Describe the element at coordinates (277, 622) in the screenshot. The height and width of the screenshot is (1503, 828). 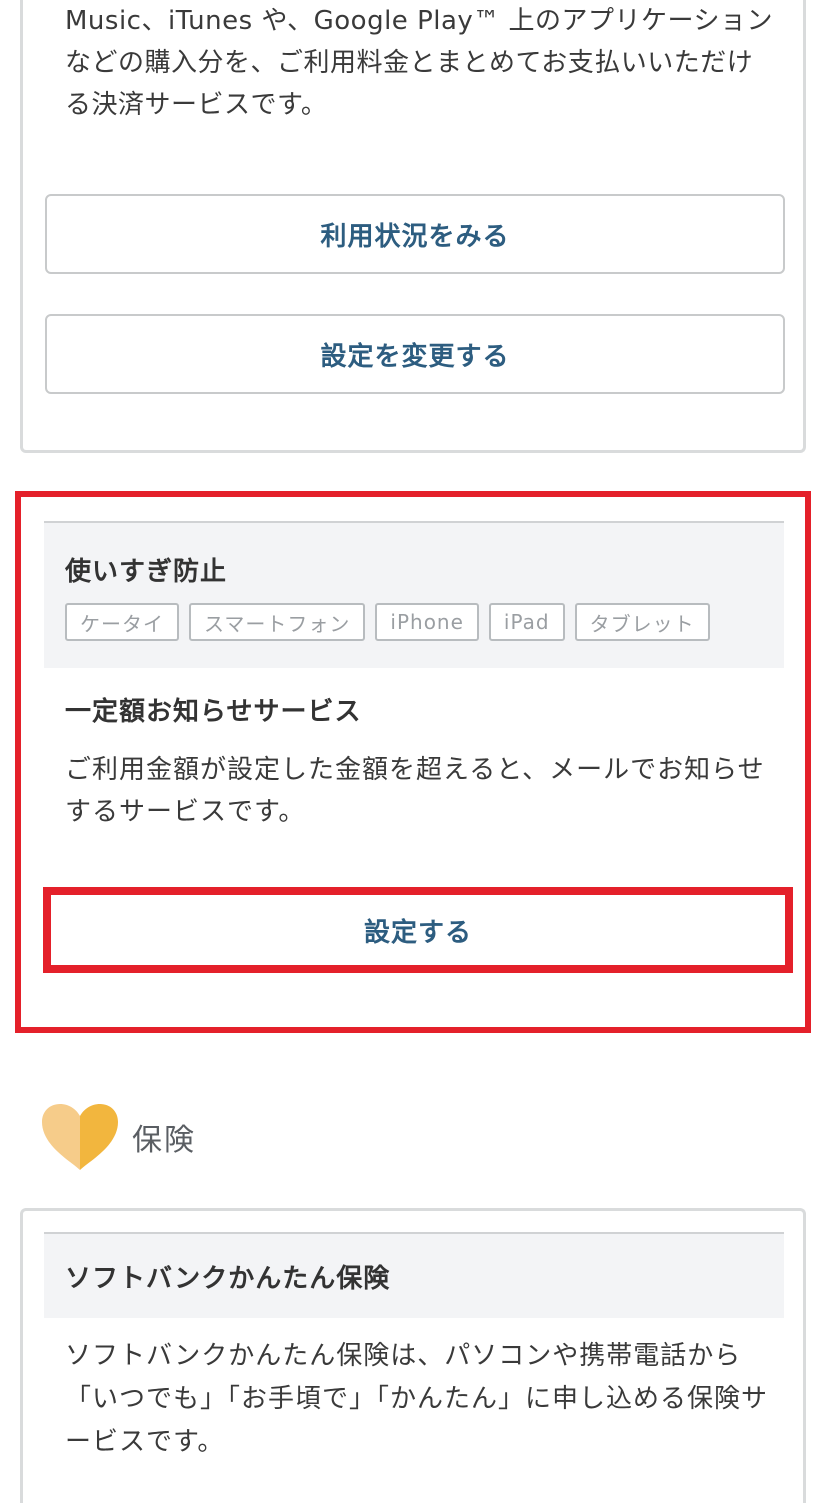
I see `device-tag-smartphone: スマートフォン` at that location.